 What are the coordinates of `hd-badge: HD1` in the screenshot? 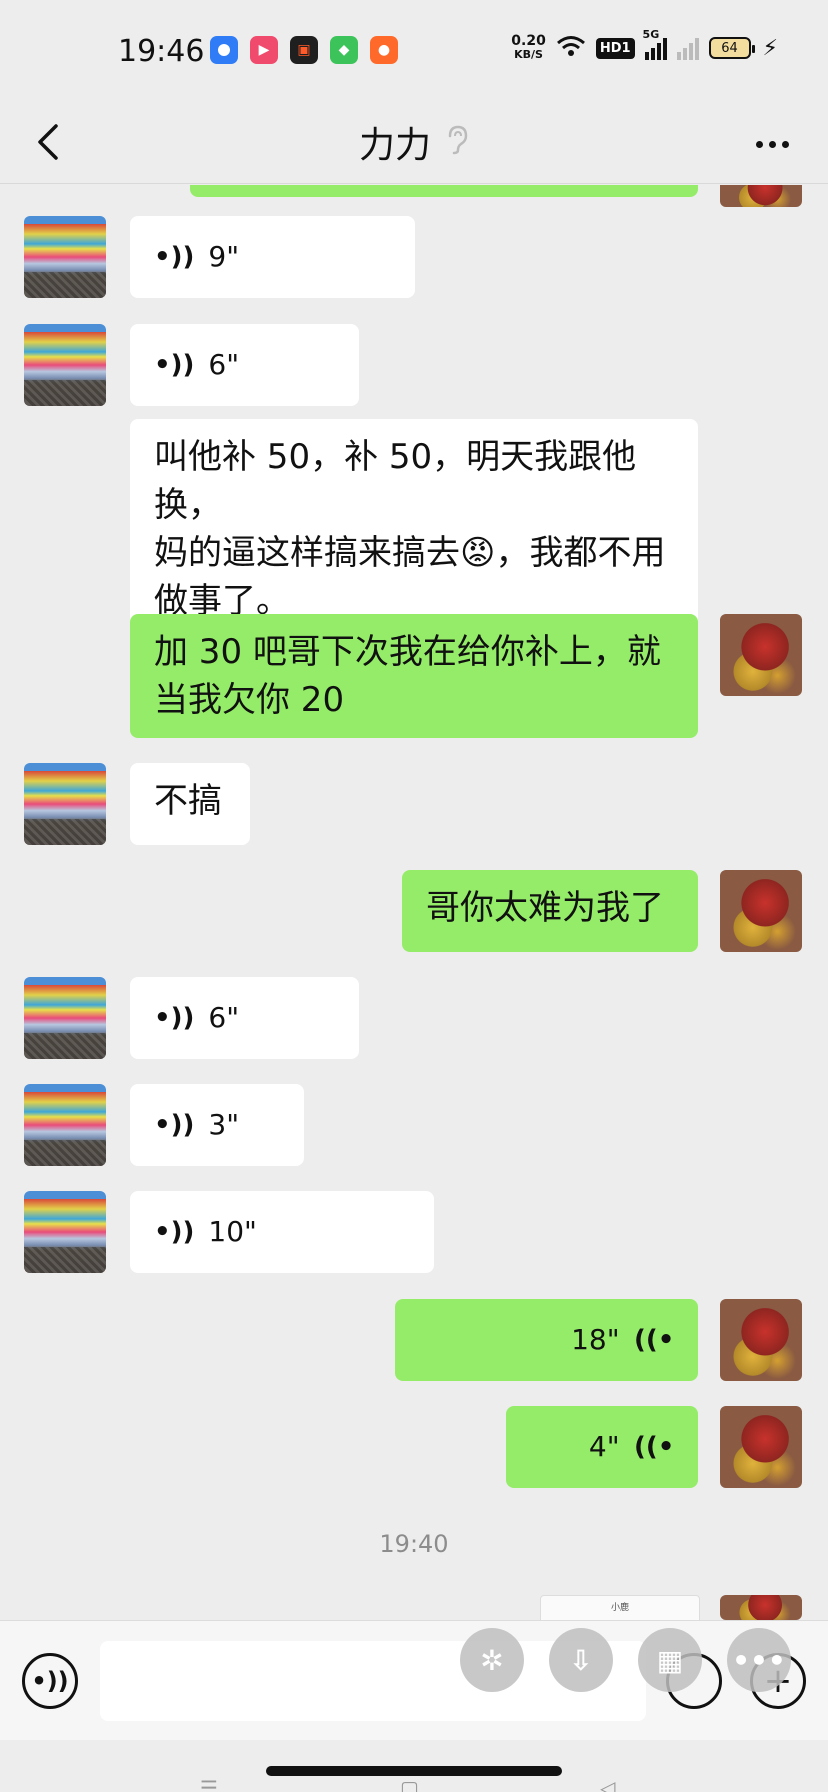 It's located at (615, 48).